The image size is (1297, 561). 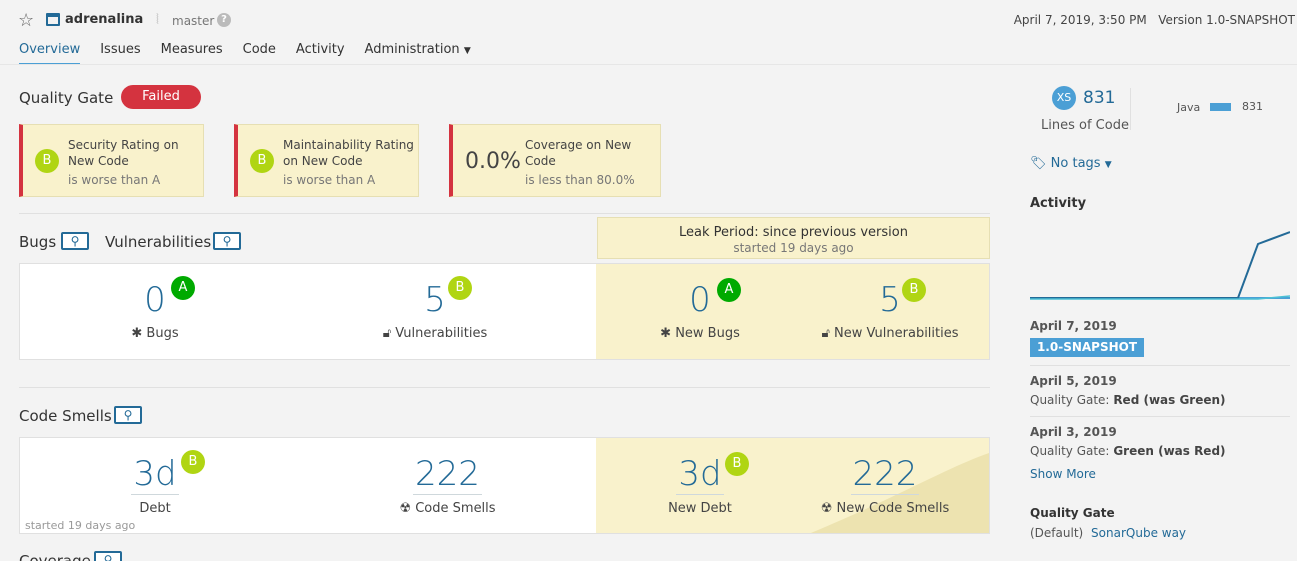 I want to click on tab-administration: Administration ▼, so click(x=418, y=53).